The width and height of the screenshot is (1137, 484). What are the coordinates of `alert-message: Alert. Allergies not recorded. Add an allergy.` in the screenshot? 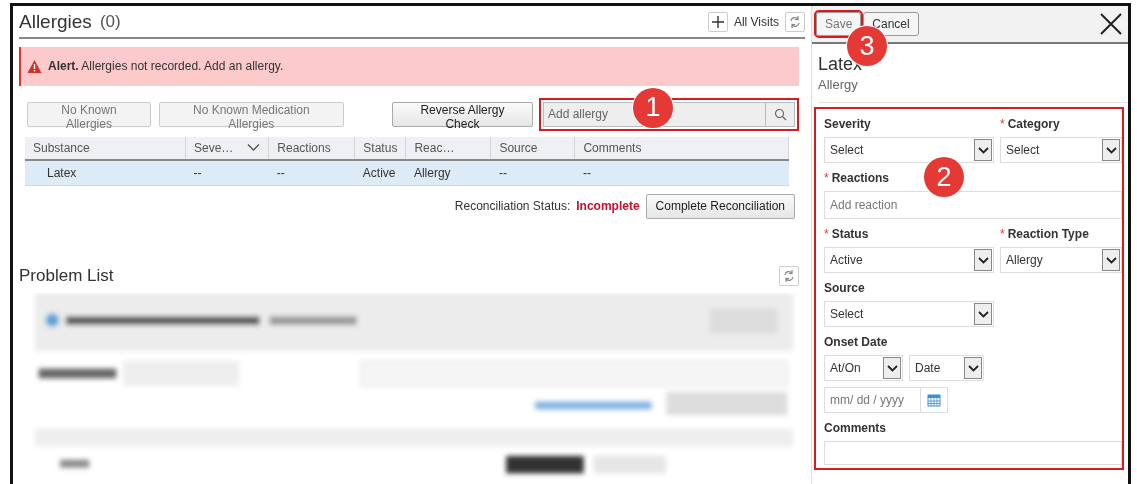 It's located at (166, 66).